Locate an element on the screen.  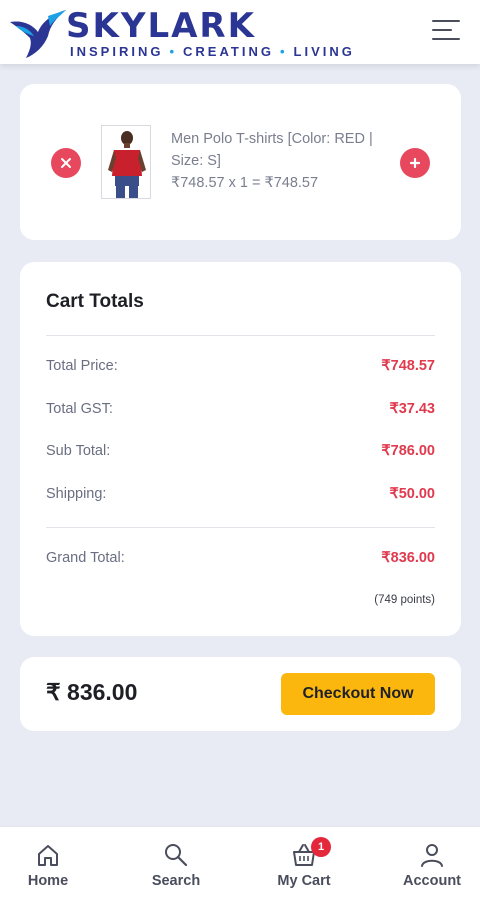
product-image is located at coordinates (126, 162).